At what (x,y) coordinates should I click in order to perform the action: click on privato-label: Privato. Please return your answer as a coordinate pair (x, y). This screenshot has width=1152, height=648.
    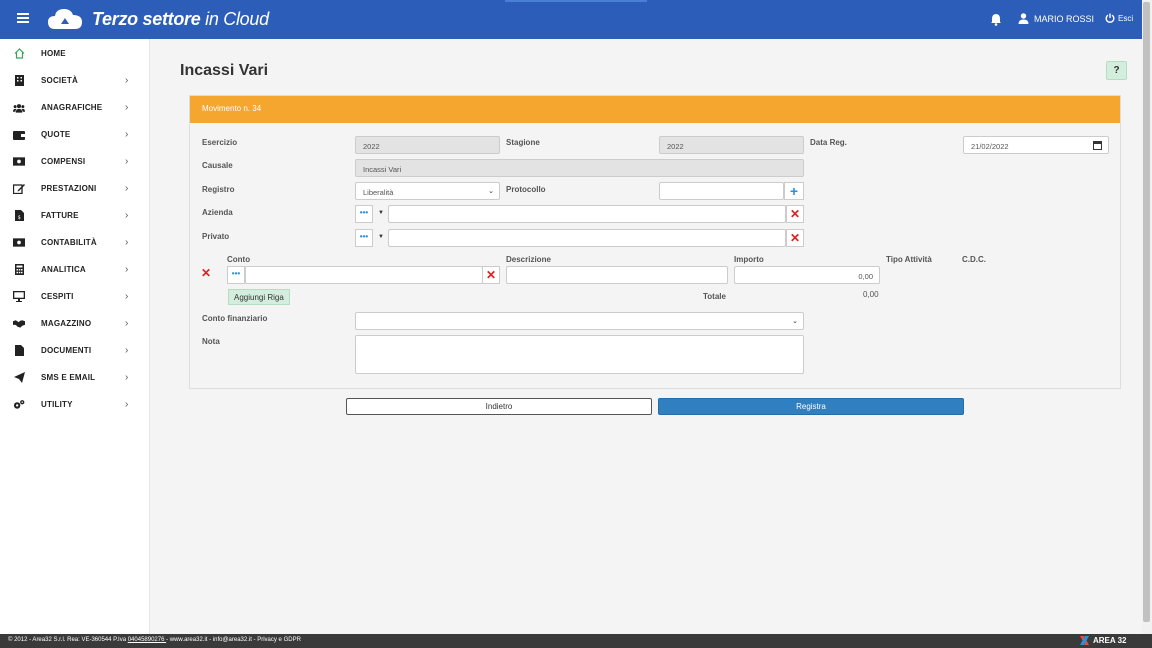
    Looking at the image, I should click on (216, 236).